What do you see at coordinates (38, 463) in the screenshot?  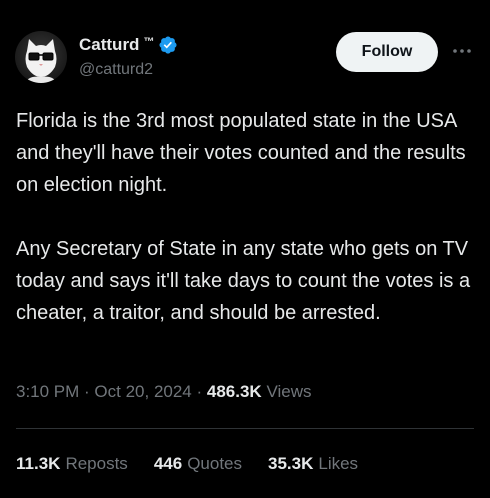 I see `reposts-count: 11.3K` at bounding box center [38, 463].